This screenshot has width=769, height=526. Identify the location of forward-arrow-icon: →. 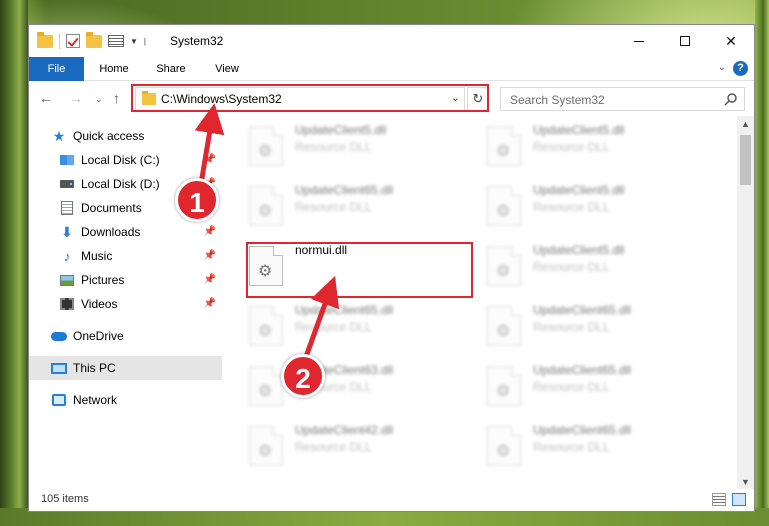
(76, 98).